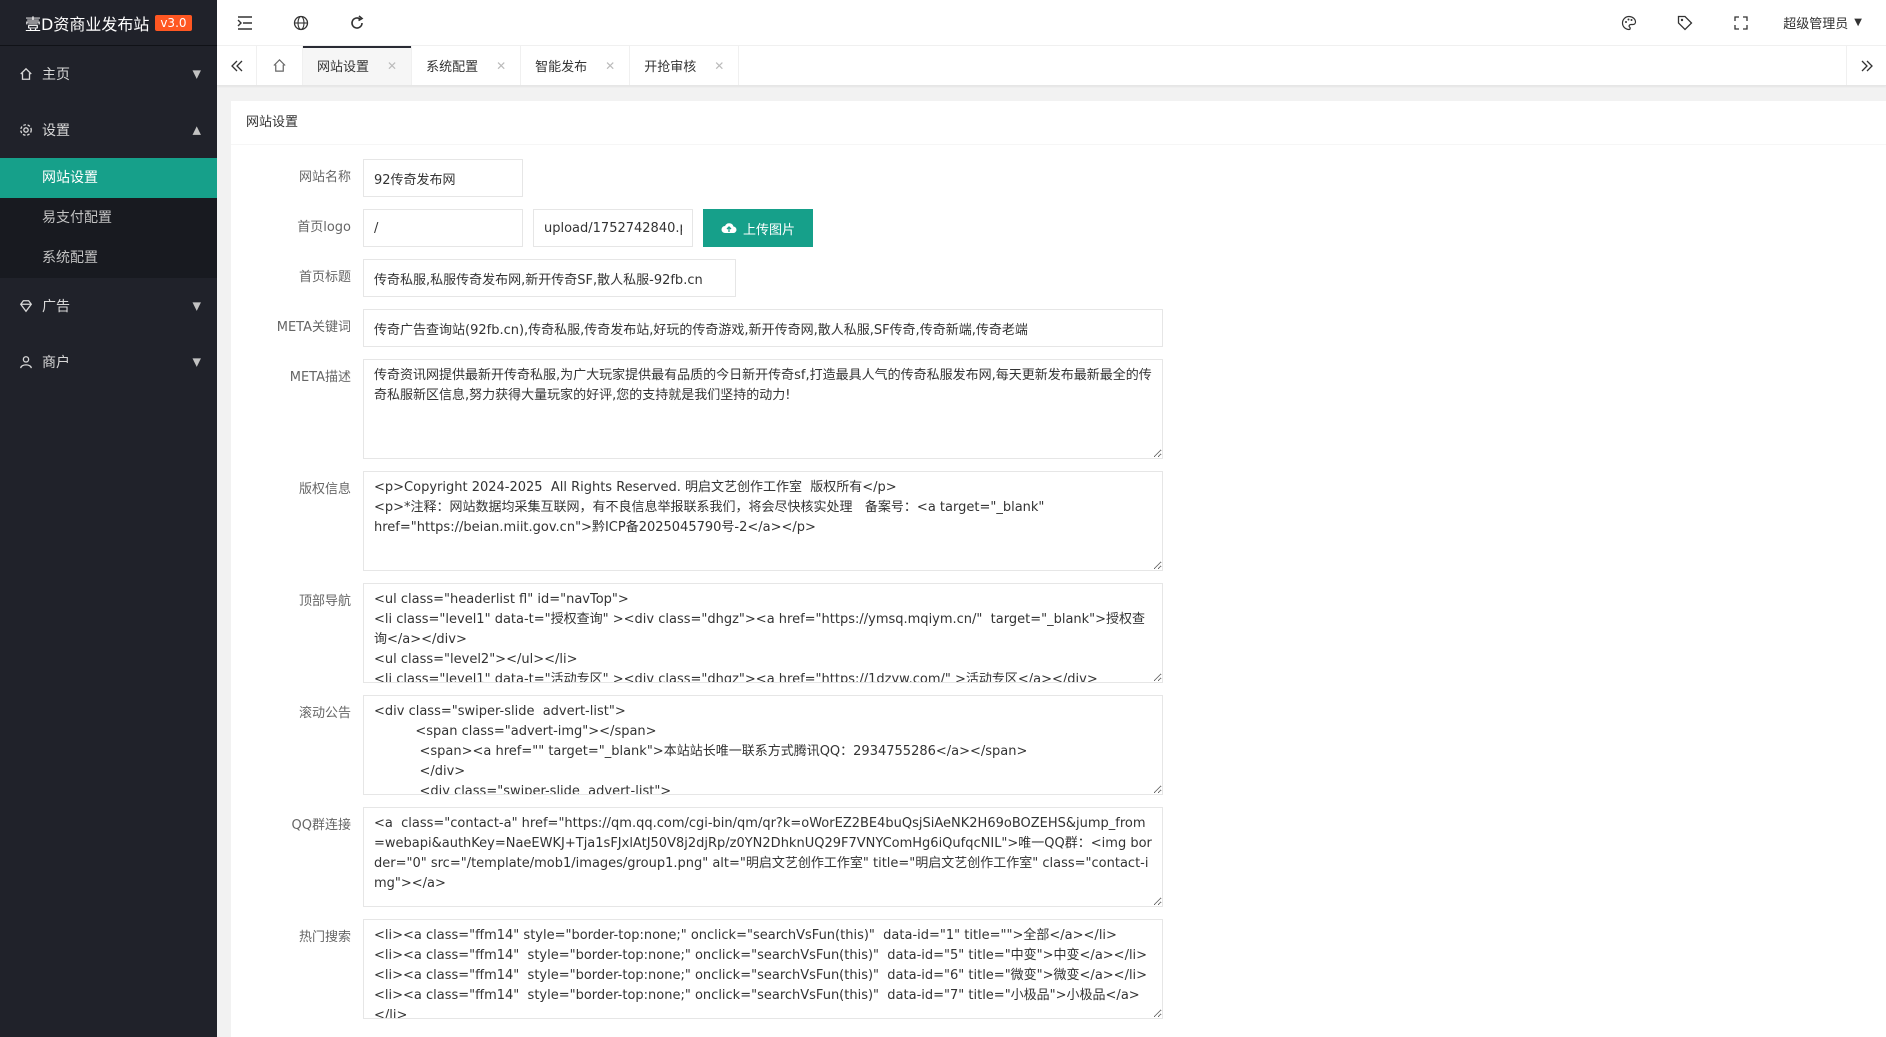 The height and width of the screenshot is (1037, 1886). Describe the element at coordinates (196, 130) in the screenshot. I see `caret-up-icon: ▲` at that location.